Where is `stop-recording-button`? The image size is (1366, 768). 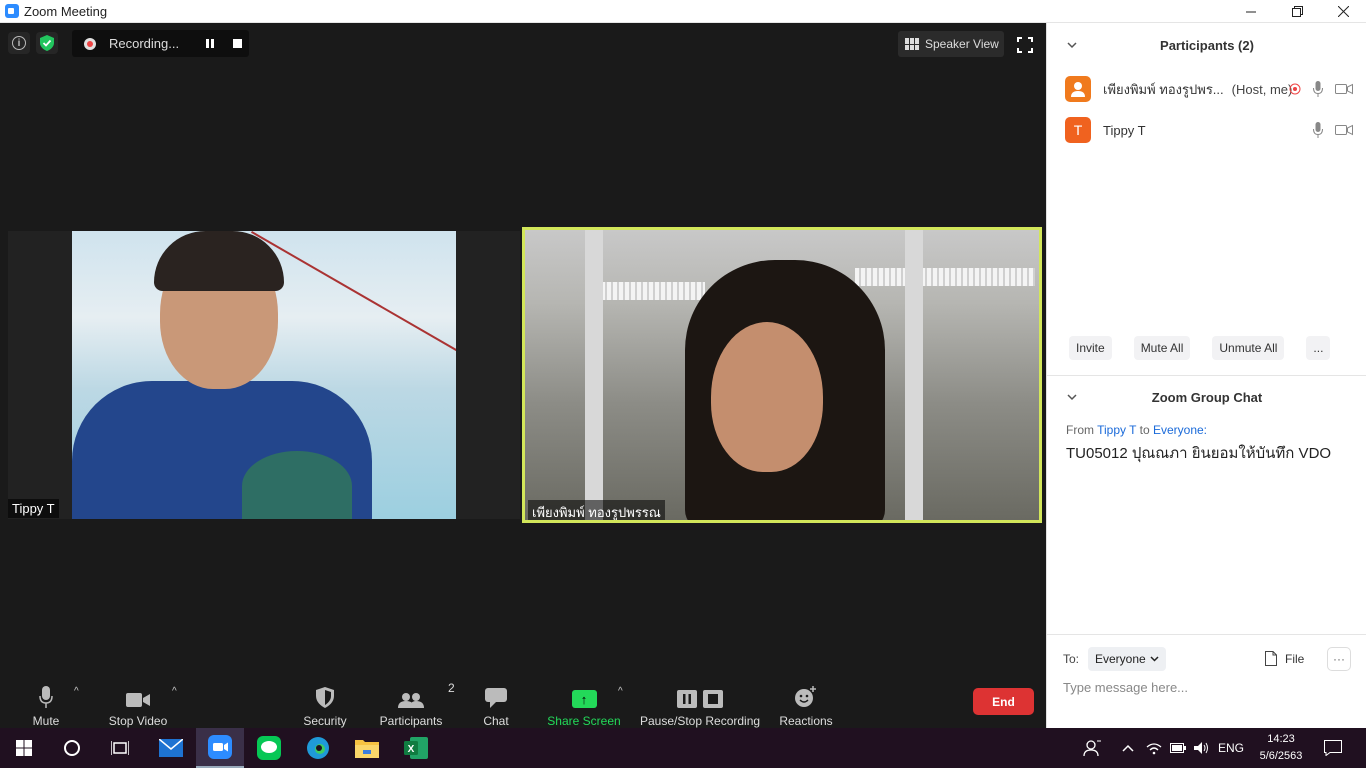
stop-recording-button is located at coordinates (237, 43).